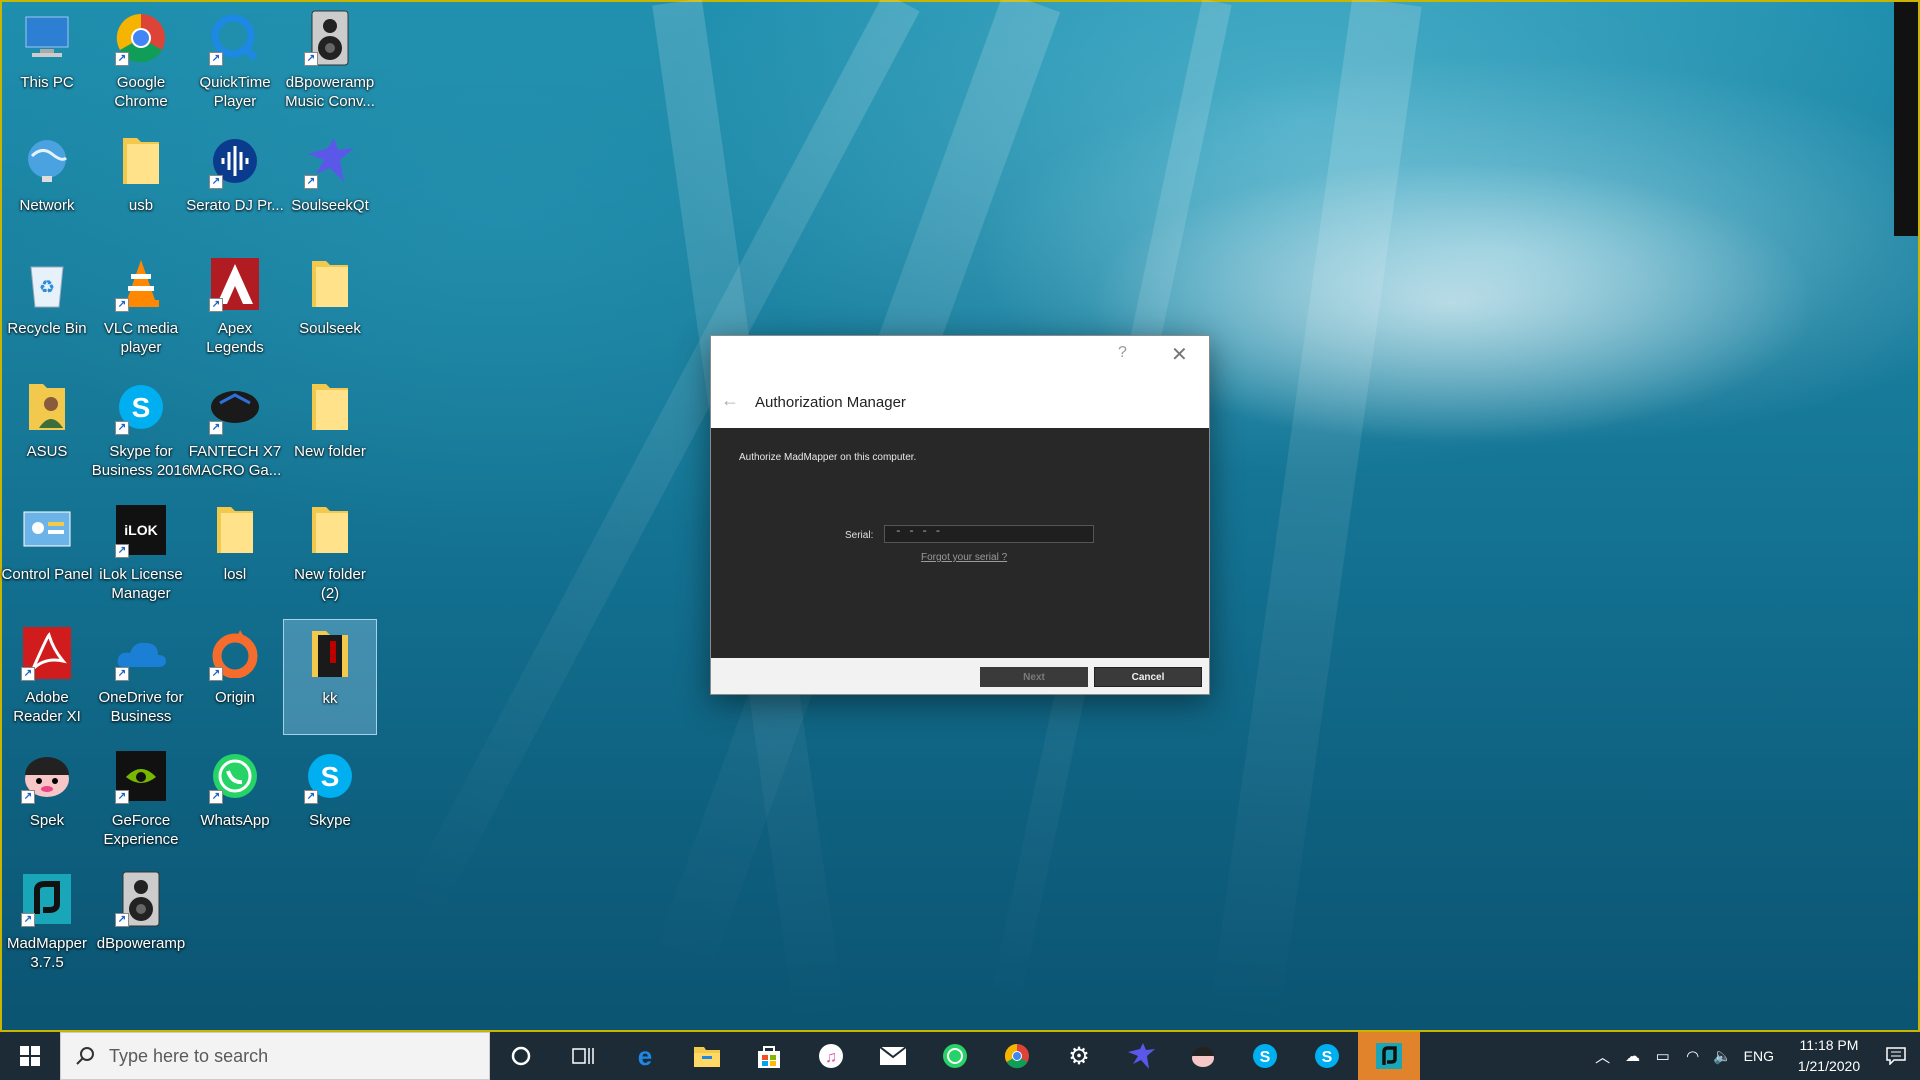  What do you see at coordinates (141, 205) in the screenshot?
I see `desktop-icon-label: usb` at bounding box center [141, 205].